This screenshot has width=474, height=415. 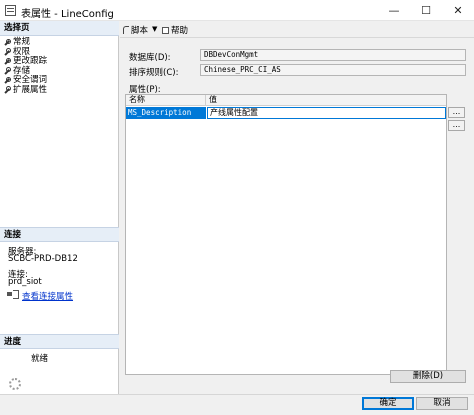 I want to click on database-label: 数据库(D):, so click(x=150, y=58).